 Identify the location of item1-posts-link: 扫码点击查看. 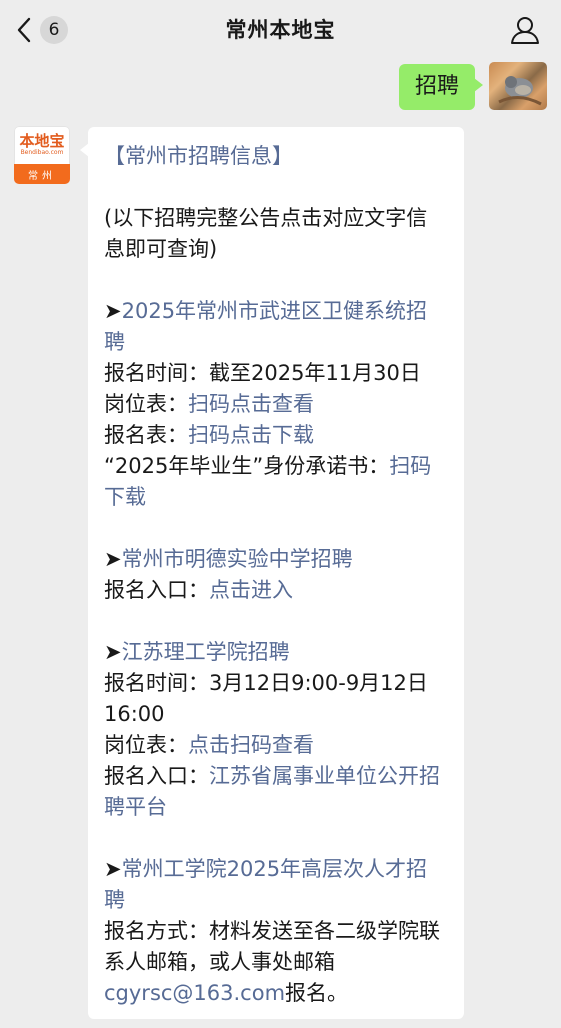
(251, 404).